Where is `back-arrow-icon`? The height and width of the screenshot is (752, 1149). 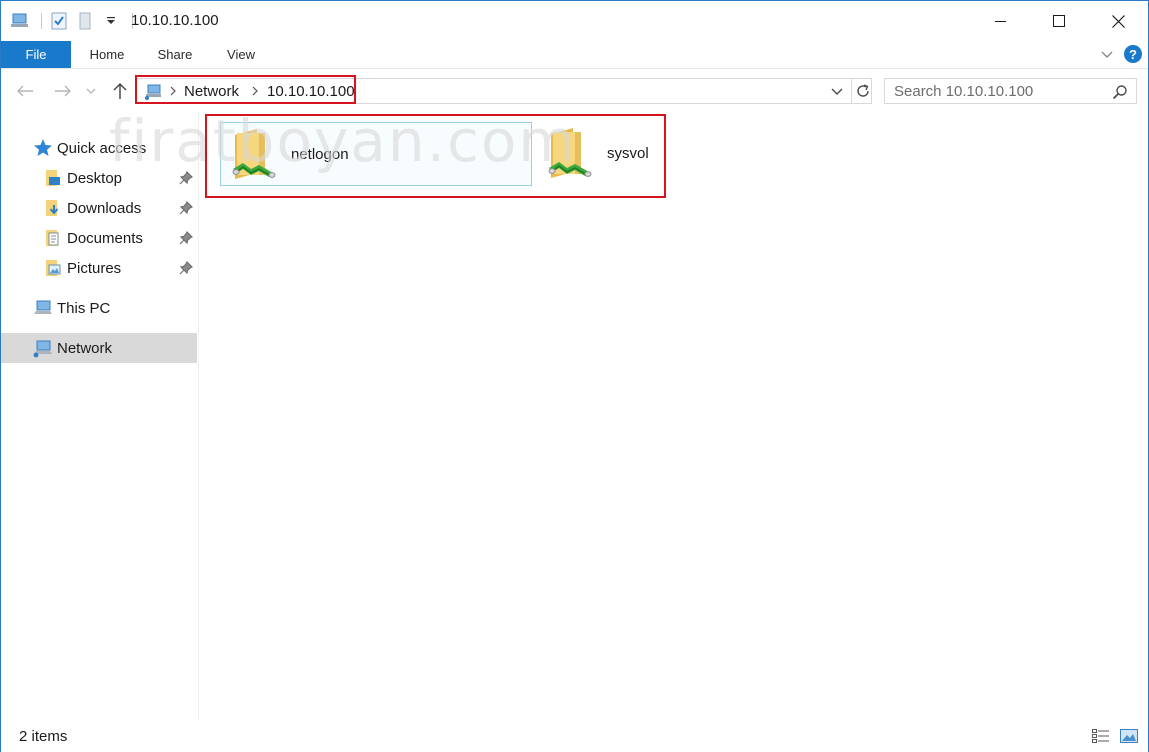 back-arrow-icon is located at coordinates (25, 91).